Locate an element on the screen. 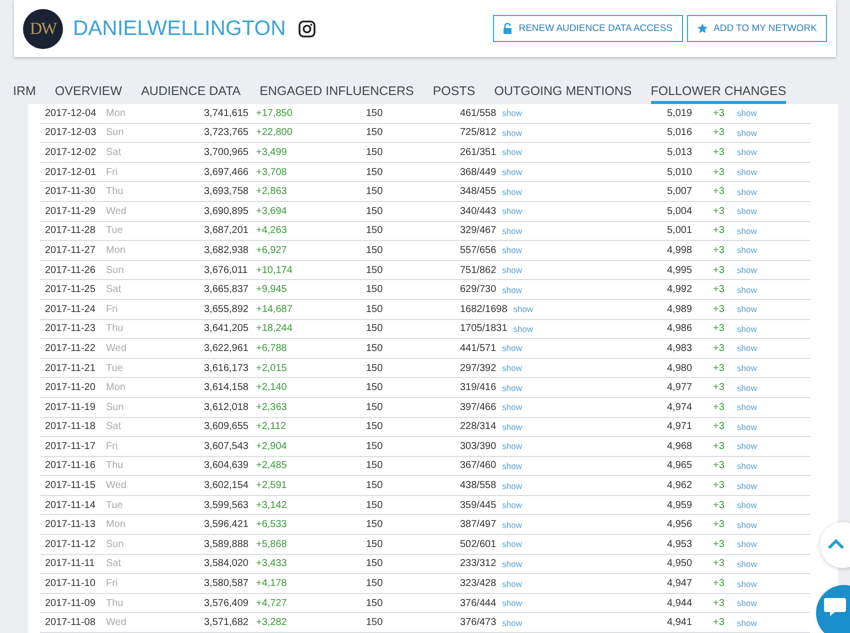  ratio-cell: 368/449 is located at coordinates (478, 172).